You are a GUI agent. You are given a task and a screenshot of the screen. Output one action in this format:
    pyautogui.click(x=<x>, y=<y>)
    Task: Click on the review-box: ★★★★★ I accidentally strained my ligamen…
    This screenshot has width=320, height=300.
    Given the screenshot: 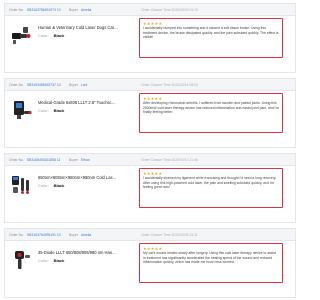 What is the action you would take?
    pyautogui.click(x=211, y=188)
    